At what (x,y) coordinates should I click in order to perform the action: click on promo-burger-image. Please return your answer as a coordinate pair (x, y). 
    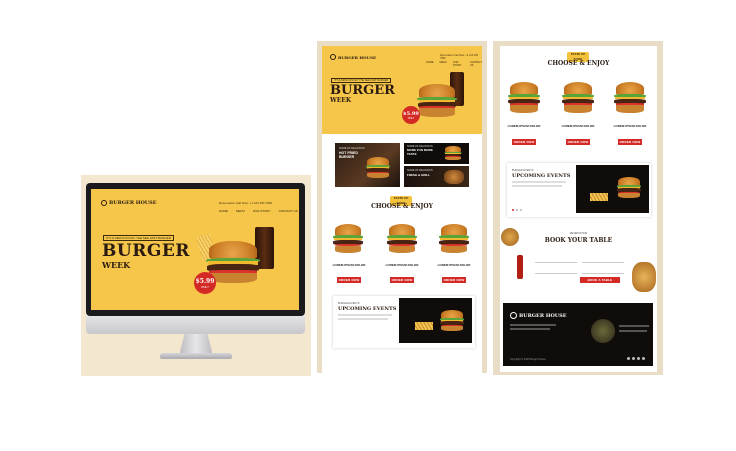
    Looking at the image, I should click on (453, 153).